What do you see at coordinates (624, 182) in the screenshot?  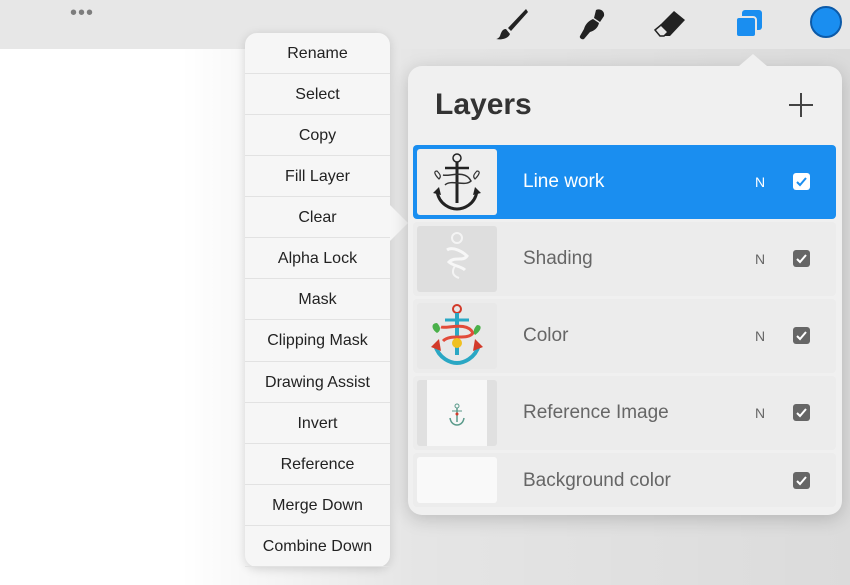 I see `layer-row-line-work: Line work N` at bounding box center [624, 182].